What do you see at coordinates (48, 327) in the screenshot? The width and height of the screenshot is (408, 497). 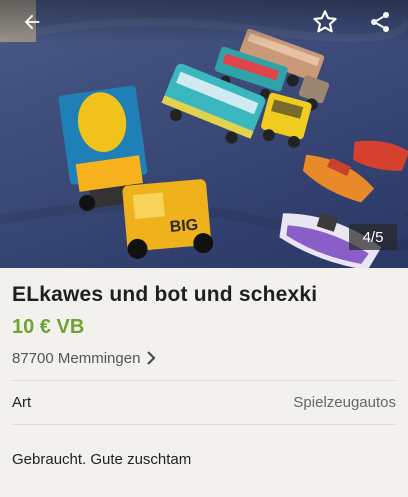 I see `listing-price: 10 € VB` at bounding box center [48, 327].